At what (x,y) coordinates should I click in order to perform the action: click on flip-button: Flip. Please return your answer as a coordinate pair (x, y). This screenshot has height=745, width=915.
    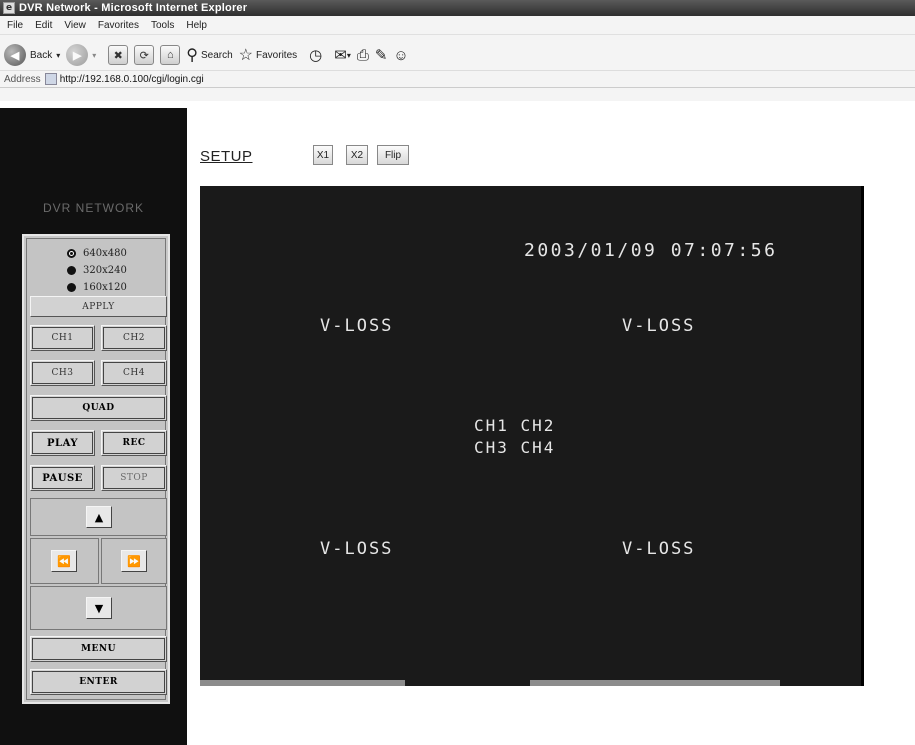
    Looking at the image, I should click on (393, 155).